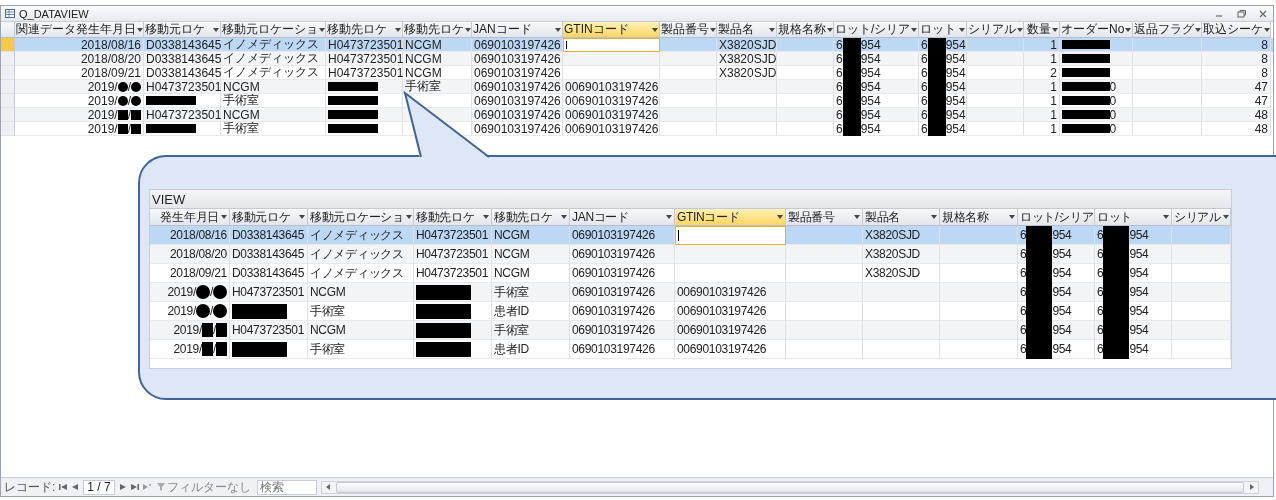  I want to click on table-row: 2018/09/21 D0338143645 イノメディックス H0473723501 NCGM 0690103197426 X3820SJD 6 954 6 954 2 8, so click(637, 73).